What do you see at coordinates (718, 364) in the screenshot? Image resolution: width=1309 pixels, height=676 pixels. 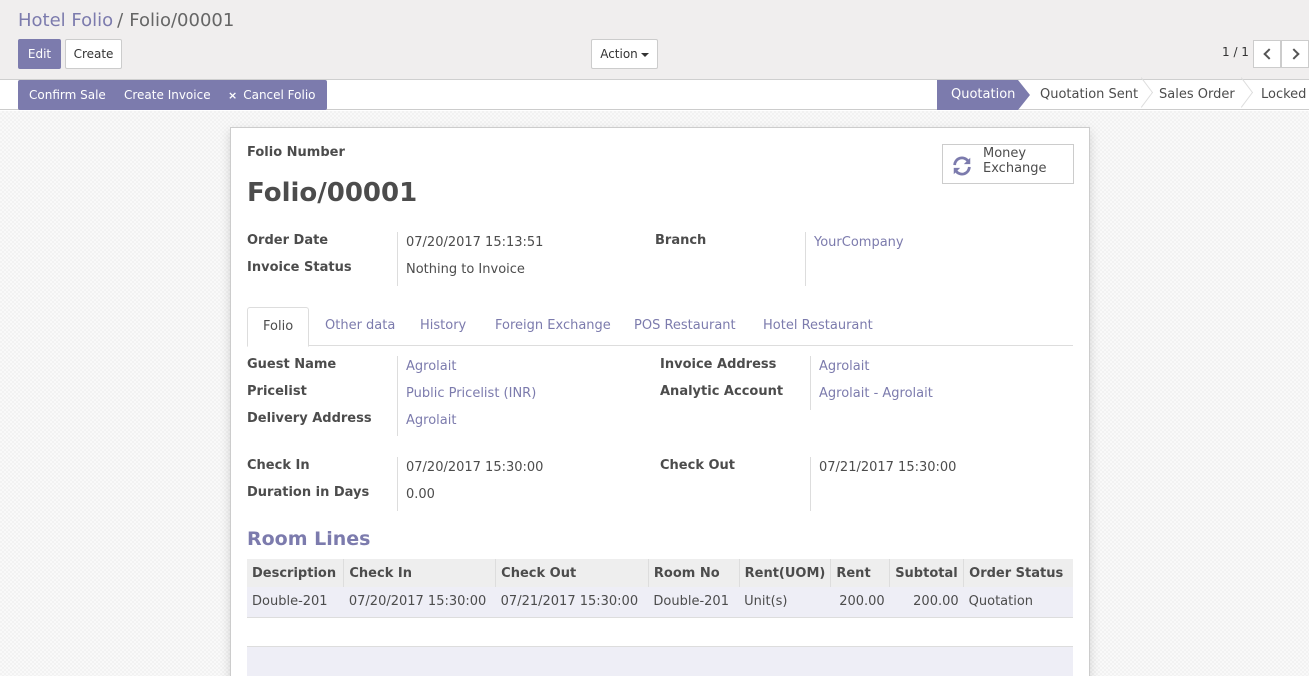 I see `invoice-address-label: Invoice Address` at bounding box center [718, 364].